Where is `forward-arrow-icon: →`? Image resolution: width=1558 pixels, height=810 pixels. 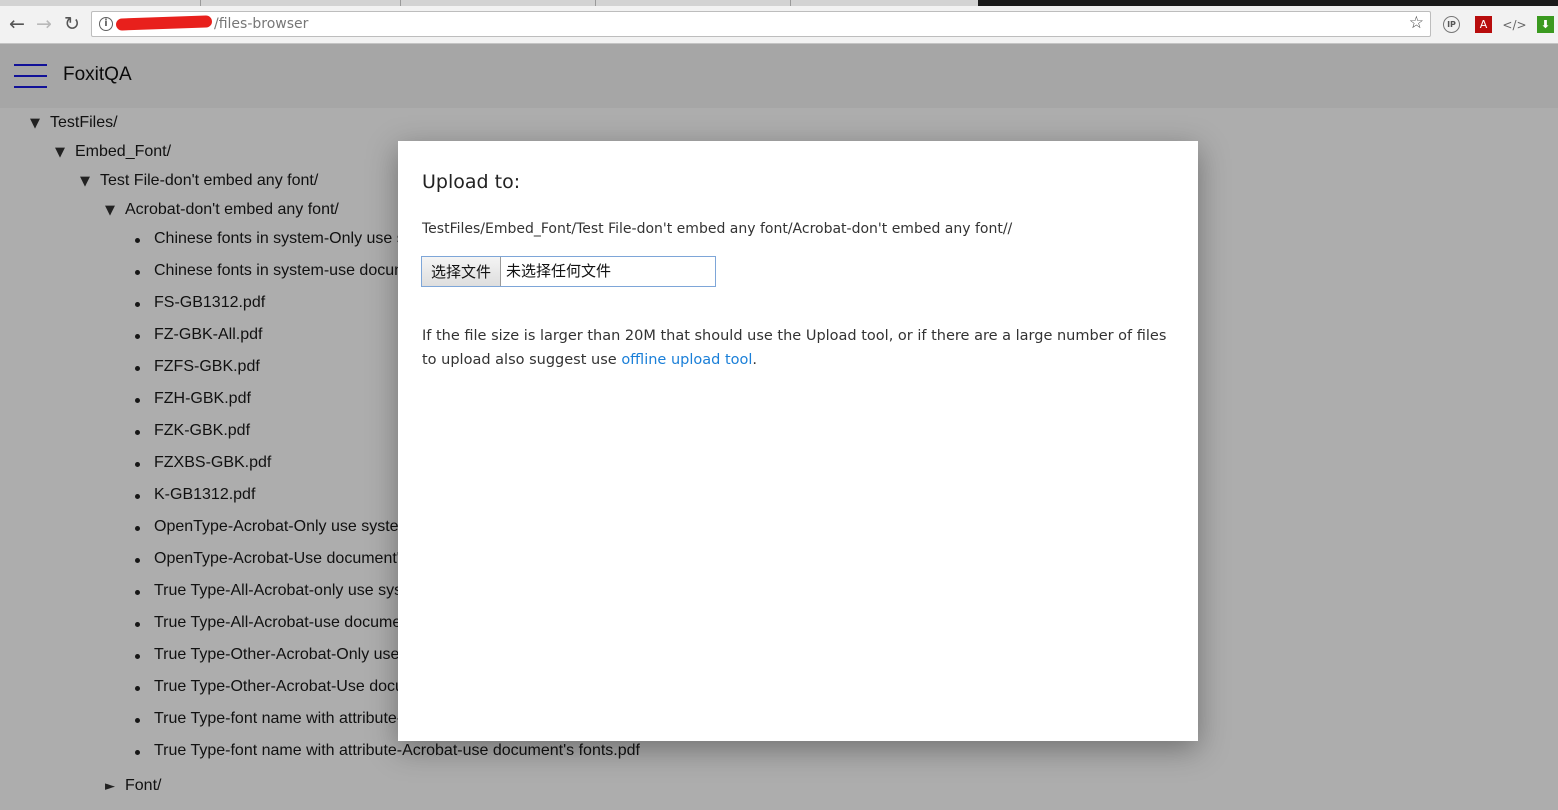 forward-arrow-icon: → is located at coordinates (44, 24).